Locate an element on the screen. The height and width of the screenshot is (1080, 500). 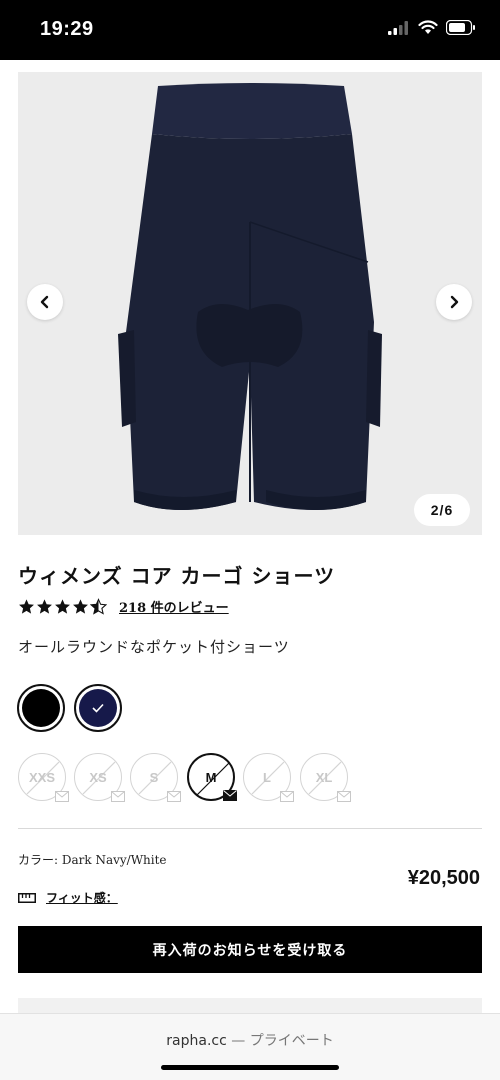
size-option-xxs: XXS is located at coordinates (43, 777).